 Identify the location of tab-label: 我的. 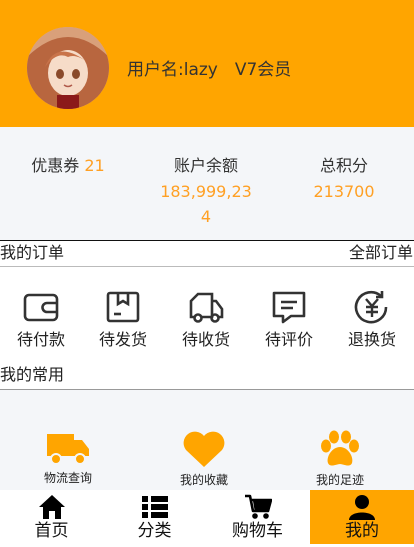
(362, 531).